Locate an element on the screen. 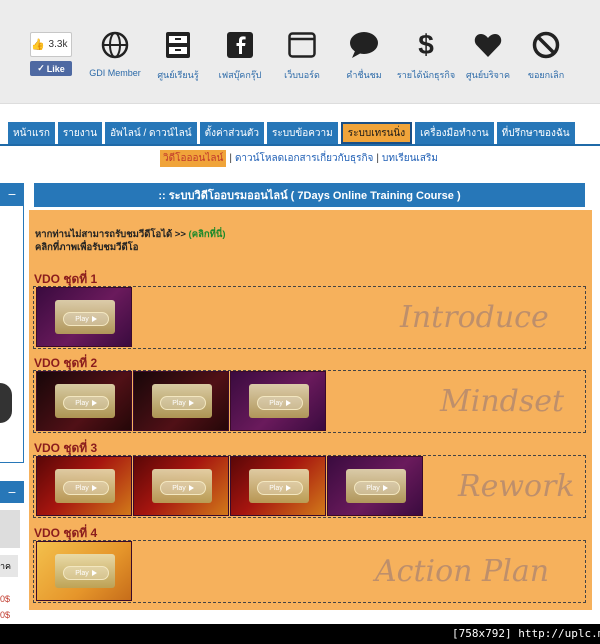 The image size is (600, 644). tab-advisor: ที่ปรึกษาของฉัน is located at coordinates (535, 133).